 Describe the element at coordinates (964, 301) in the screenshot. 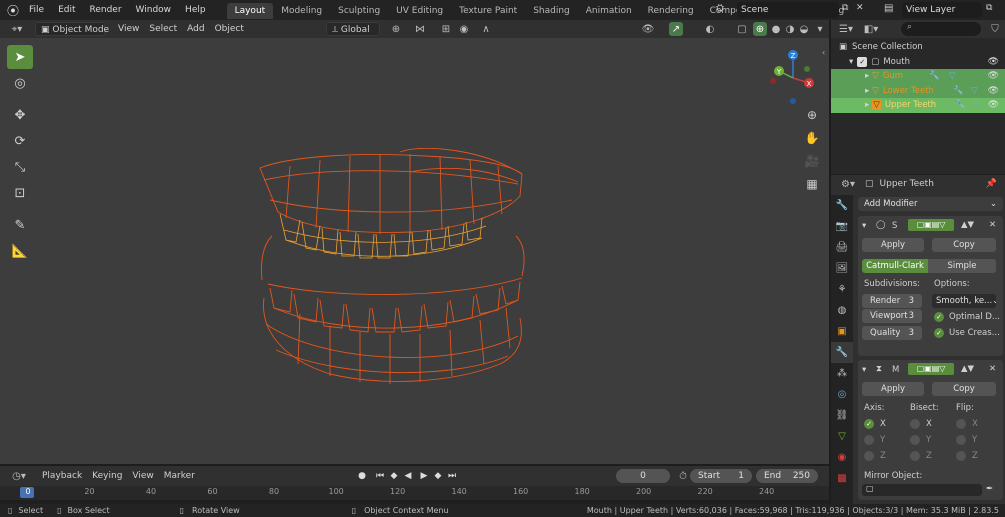

I see `uv-smooth-dropdown: Smooth, ke... ⌄` at that location.